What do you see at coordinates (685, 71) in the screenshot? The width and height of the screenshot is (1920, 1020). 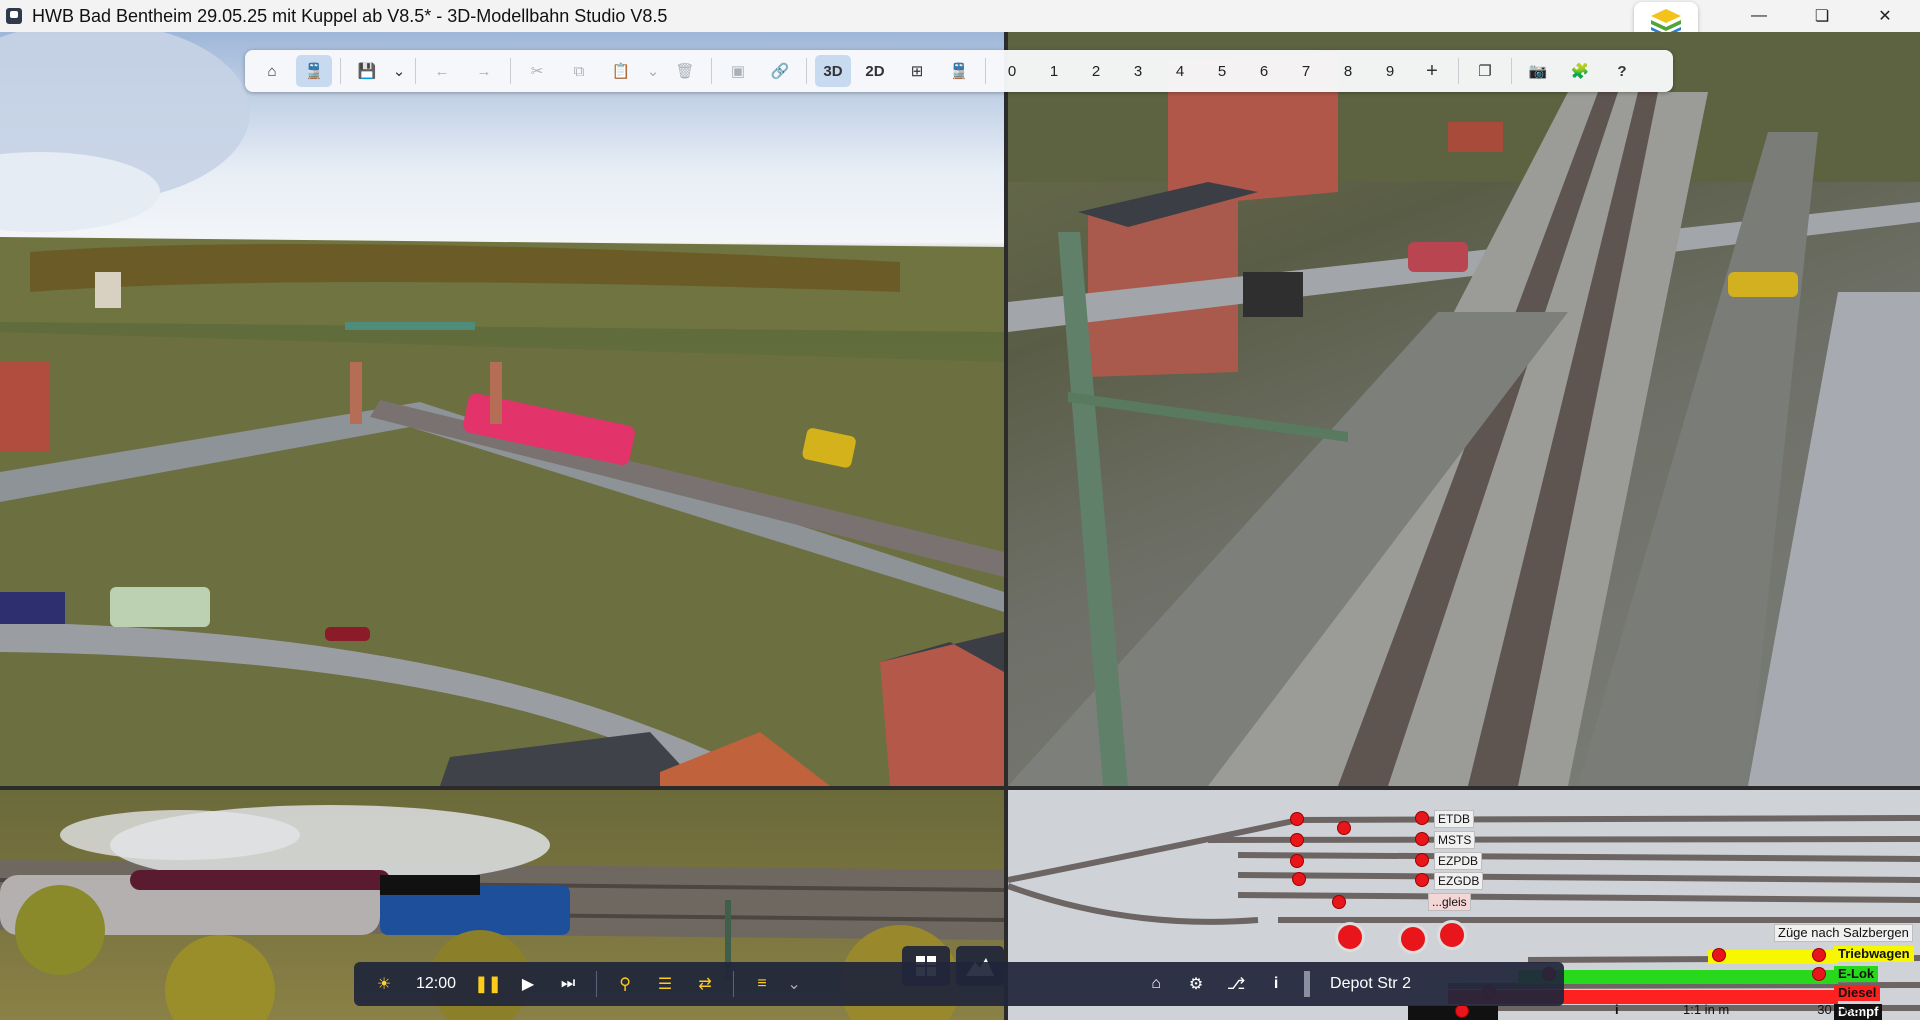 I see `delete-icon: 🗑` at bounding box center [685, 71].